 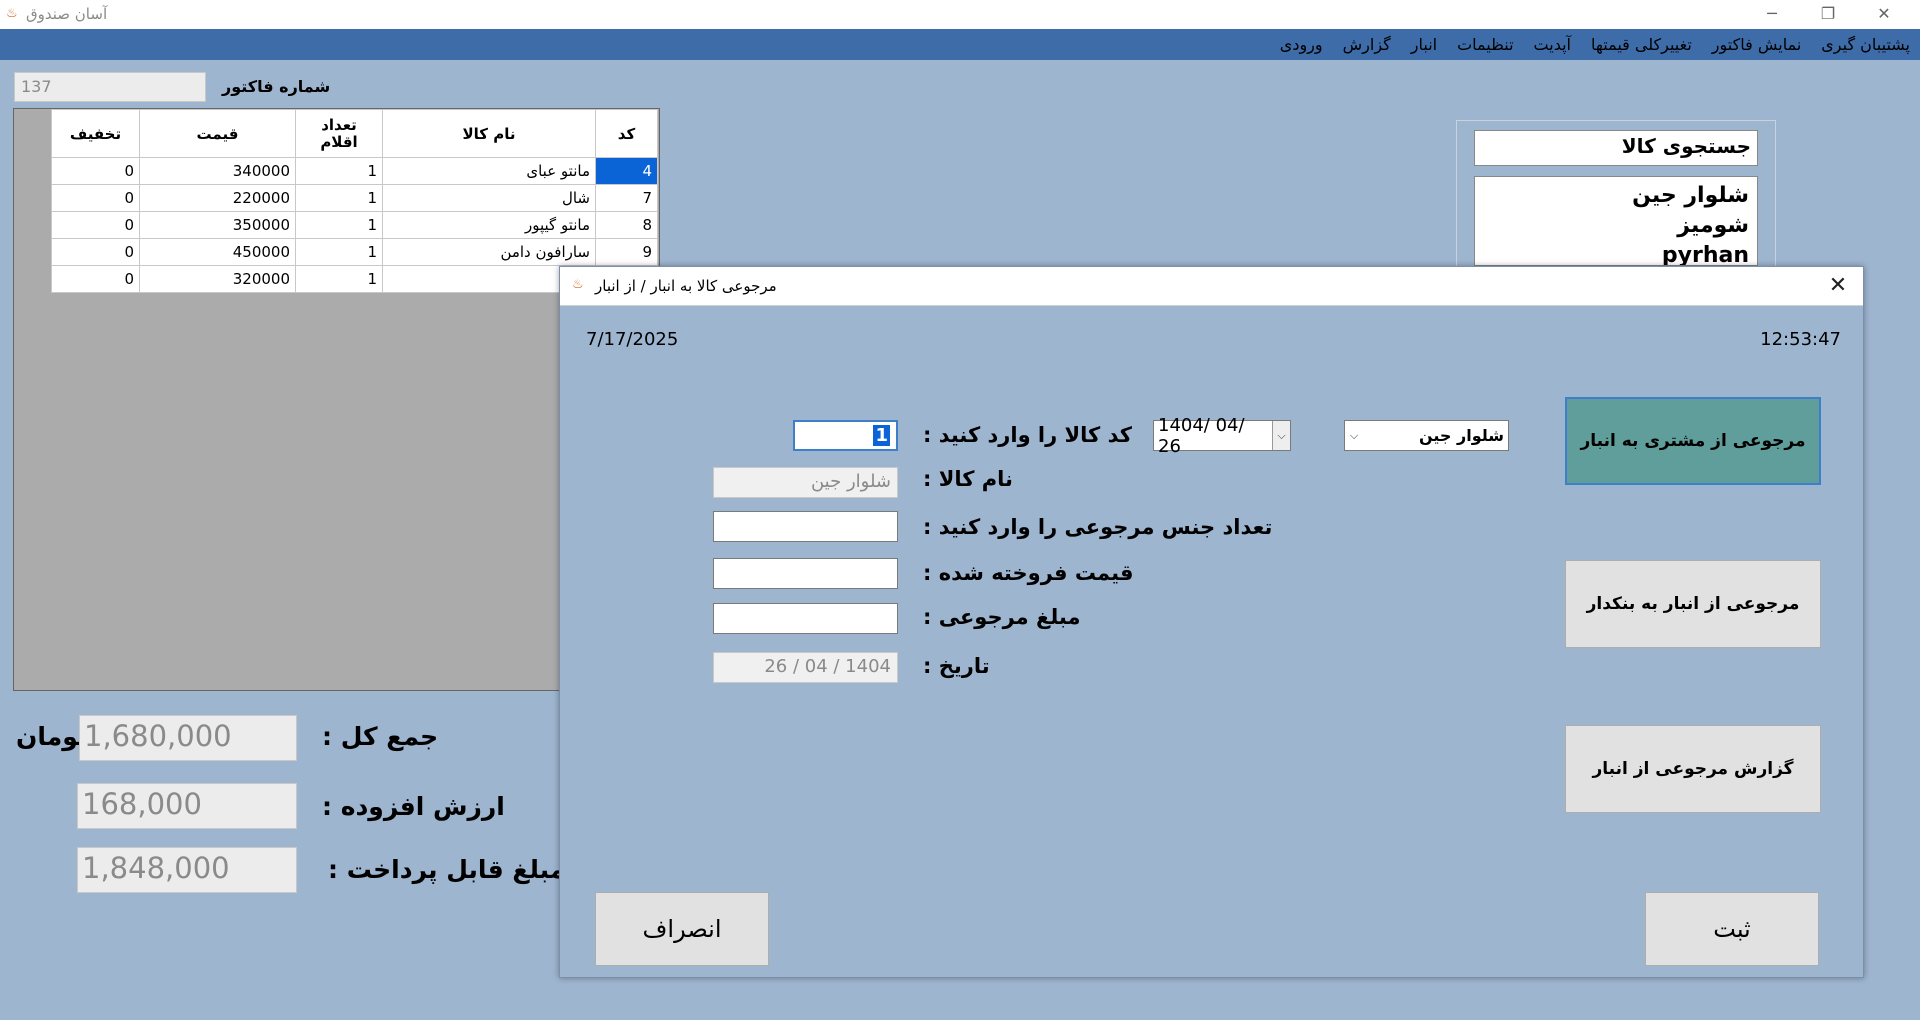 I want to click on menu-item-price-change: تغییرکلی قیمتها, so click(x=1641, y=44).